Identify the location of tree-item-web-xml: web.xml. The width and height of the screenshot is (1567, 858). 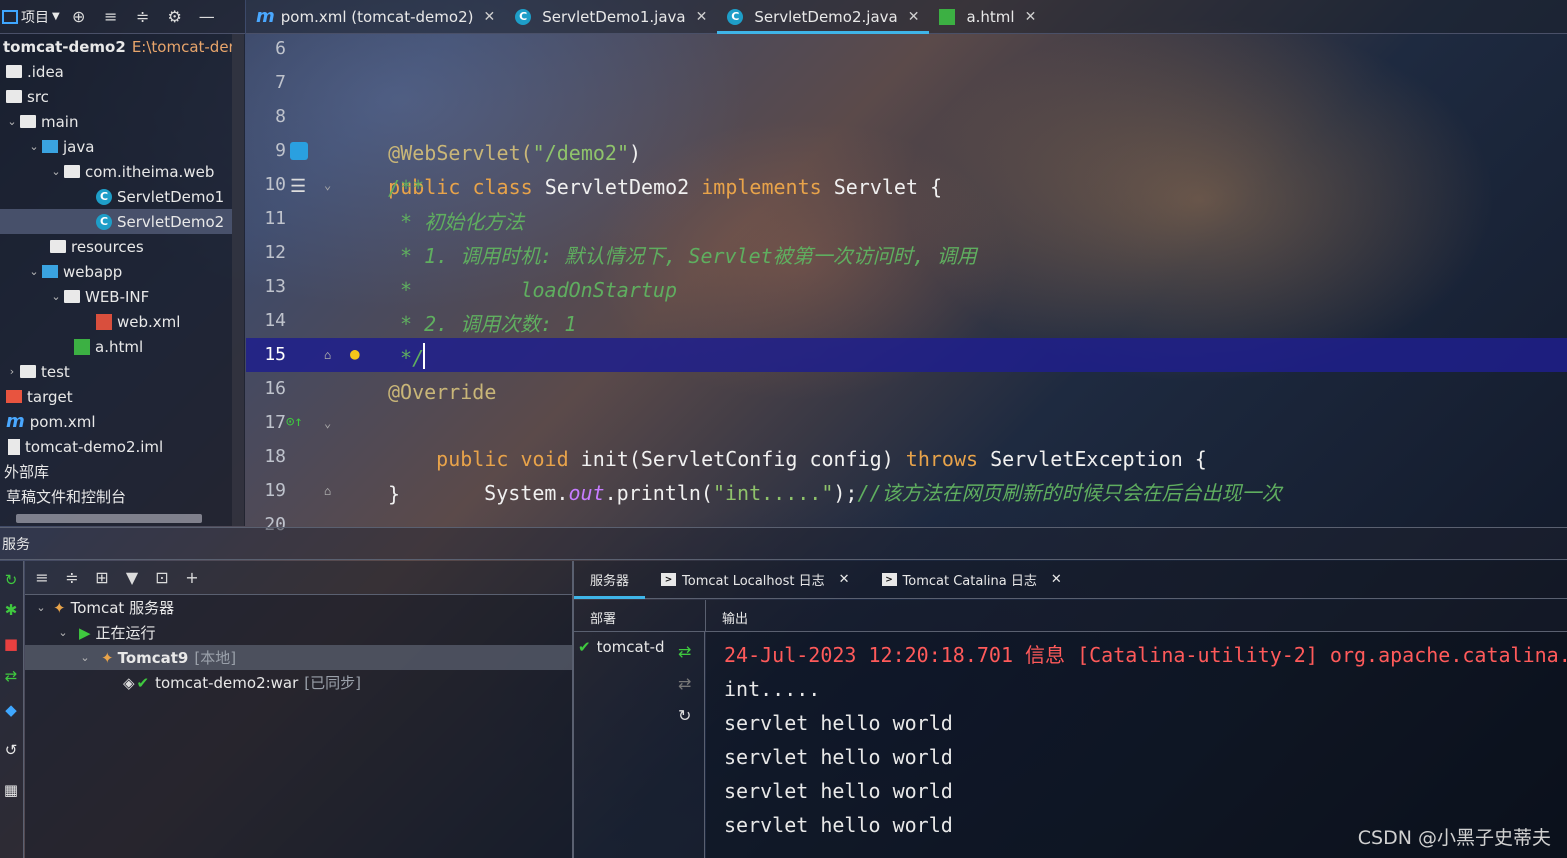
(116, 321).